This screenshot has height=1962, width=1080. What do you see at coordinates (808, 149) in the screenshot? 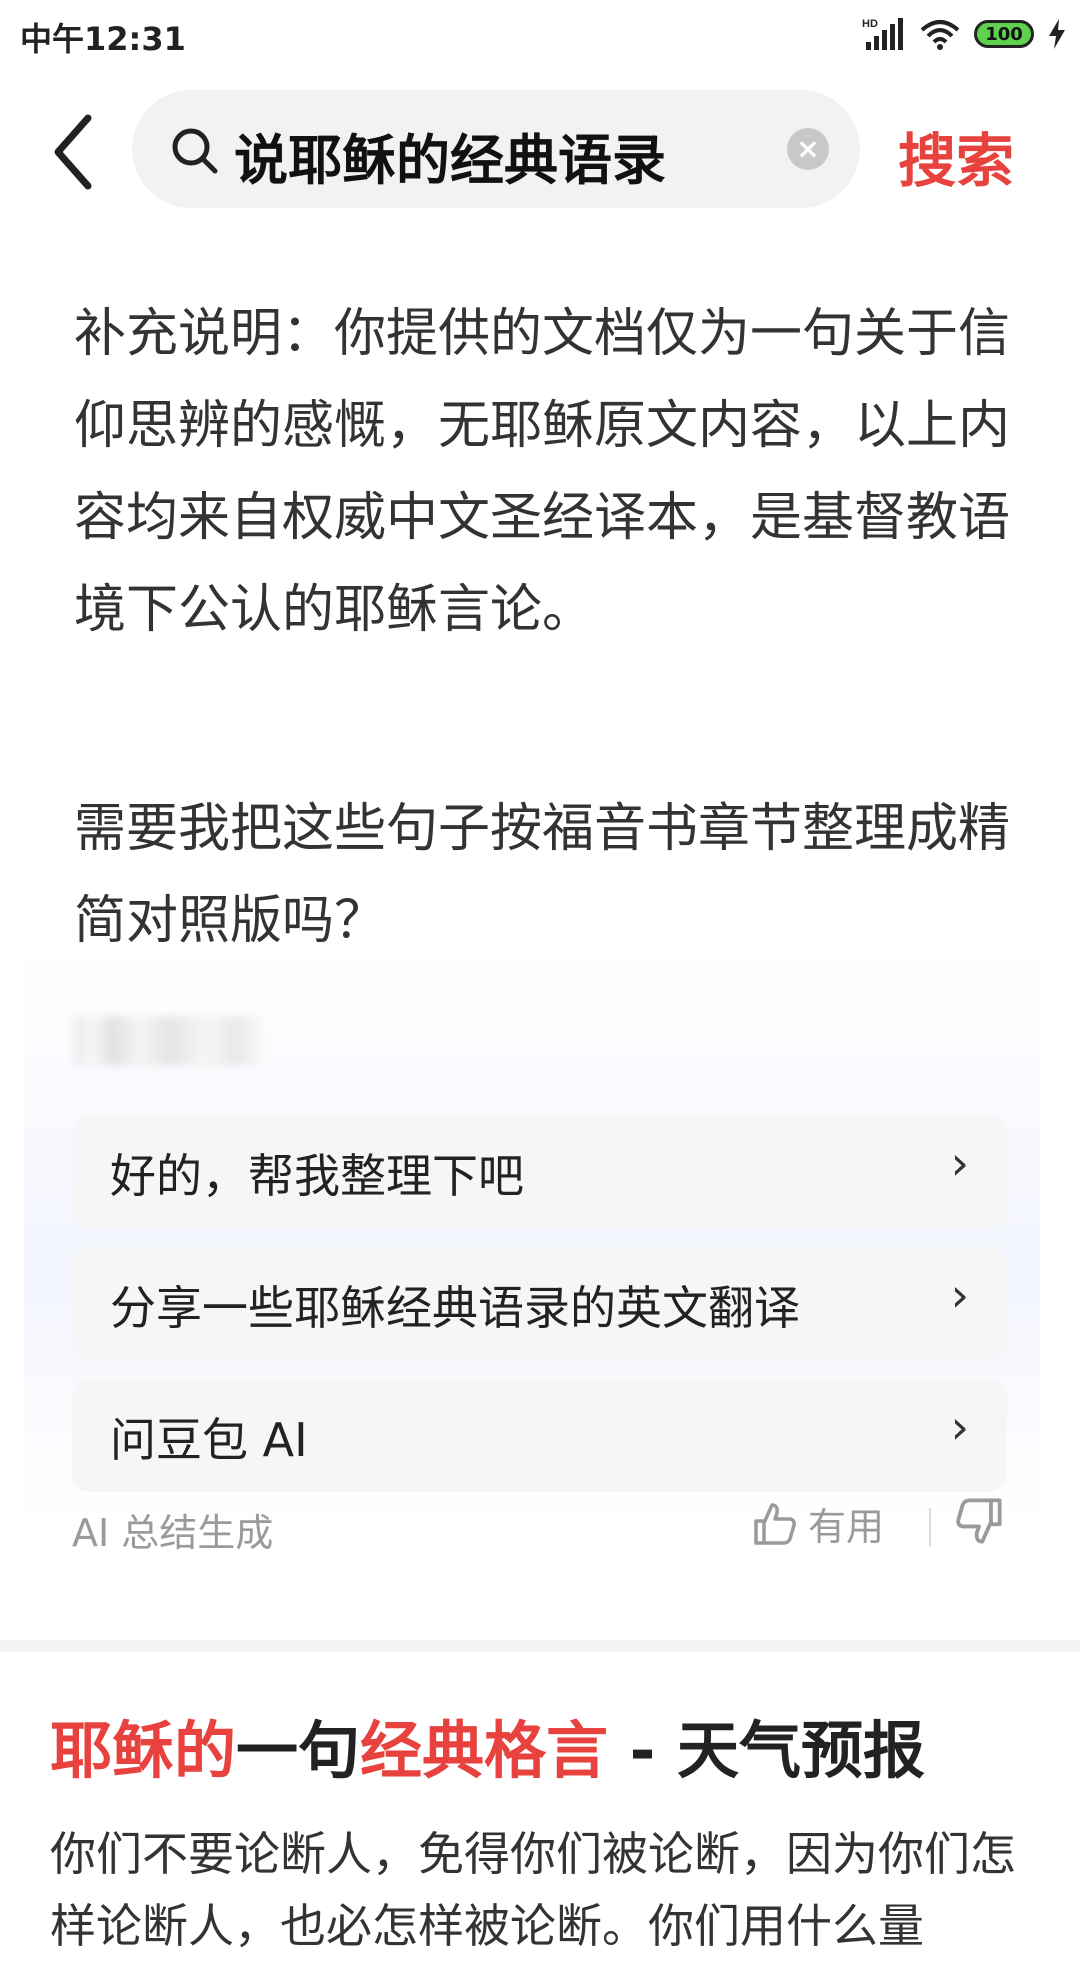
I see `clear-icon: ×` at bounding box center [808, 149].